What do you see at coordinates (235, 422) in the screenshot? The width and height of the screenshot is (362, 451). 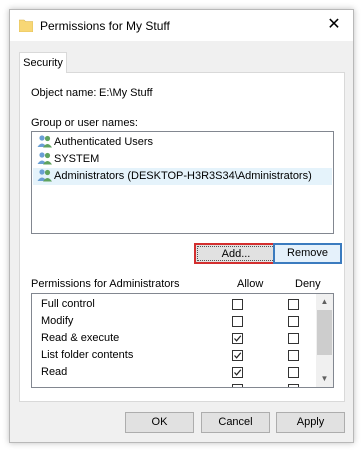 I see `cancel-button: Cancel` at bounding box center [235, 422].